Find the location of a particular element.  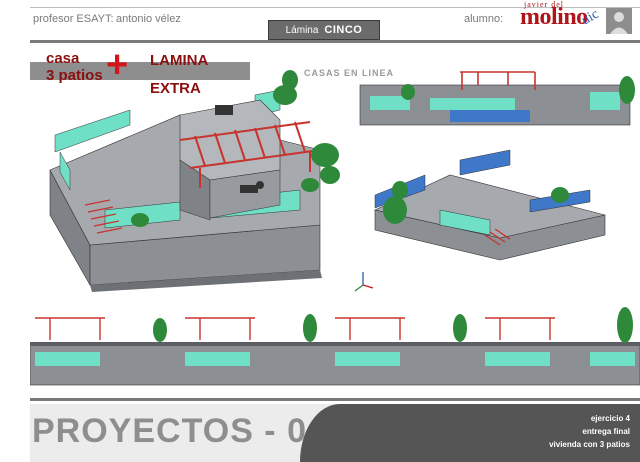

sheet-title-line1: casa is located at coordinates (63, 58).